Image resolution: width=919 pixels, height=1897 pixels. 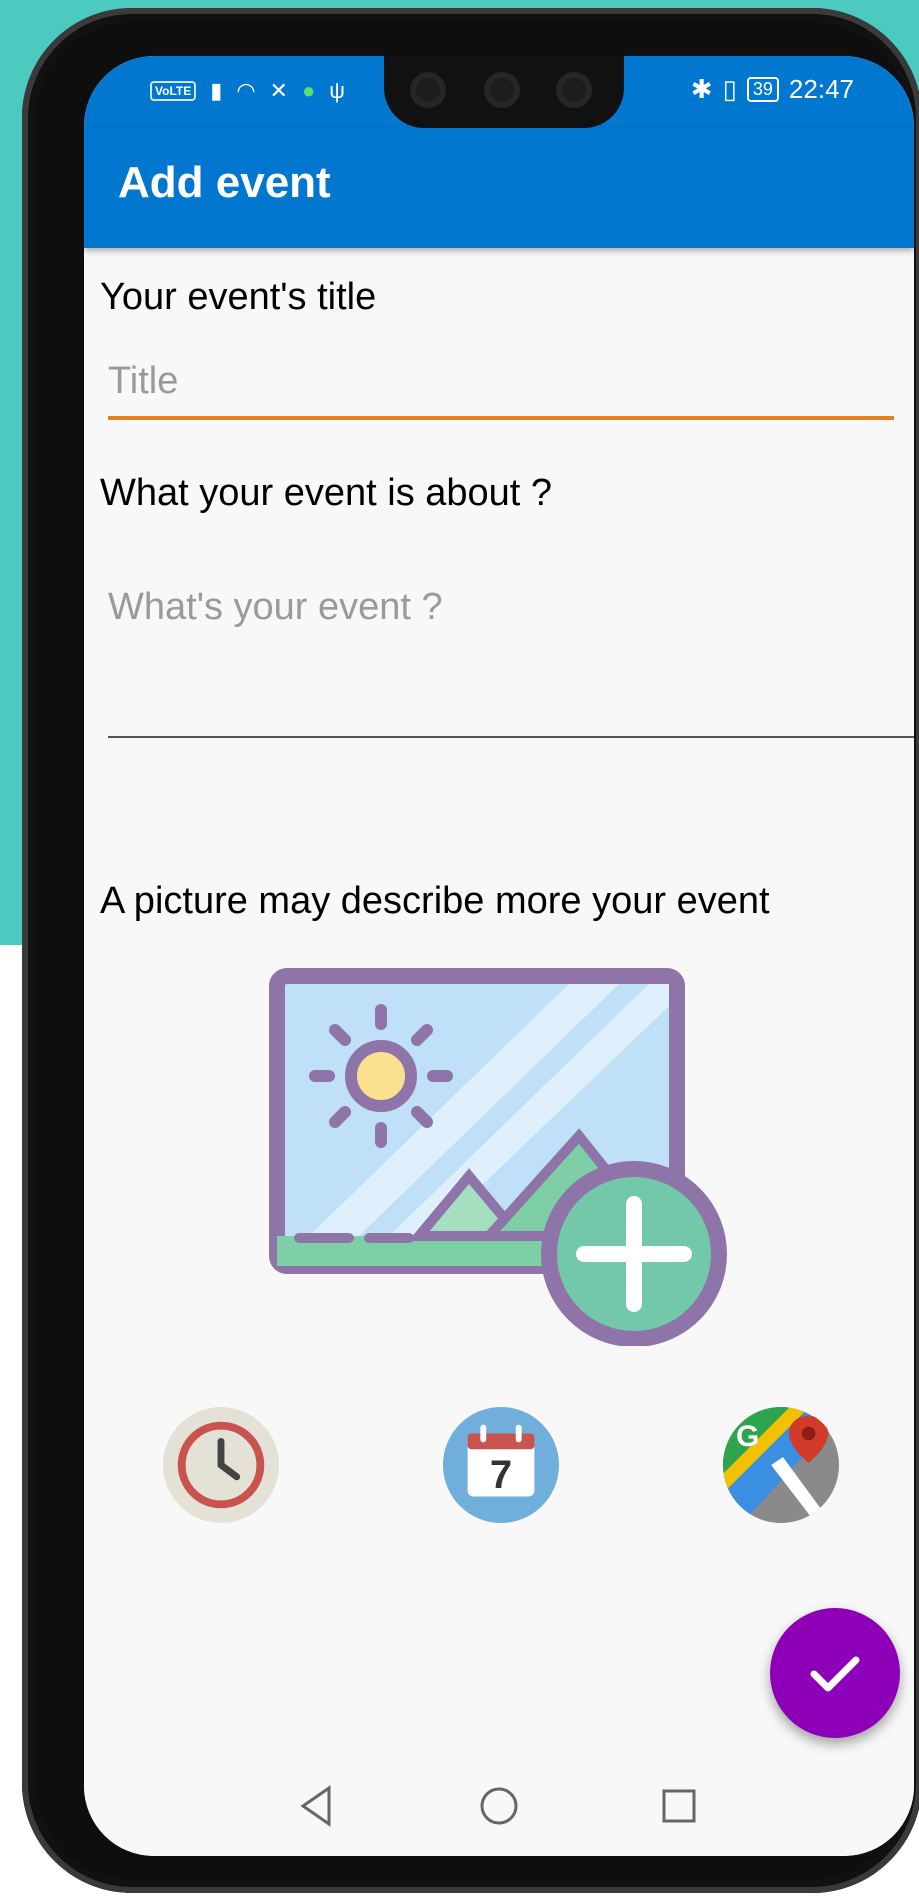 What do you see at coordinates (308, 90) in the screenshot?
I see `vpn-icon: ●` at bounding box center [308, 90].